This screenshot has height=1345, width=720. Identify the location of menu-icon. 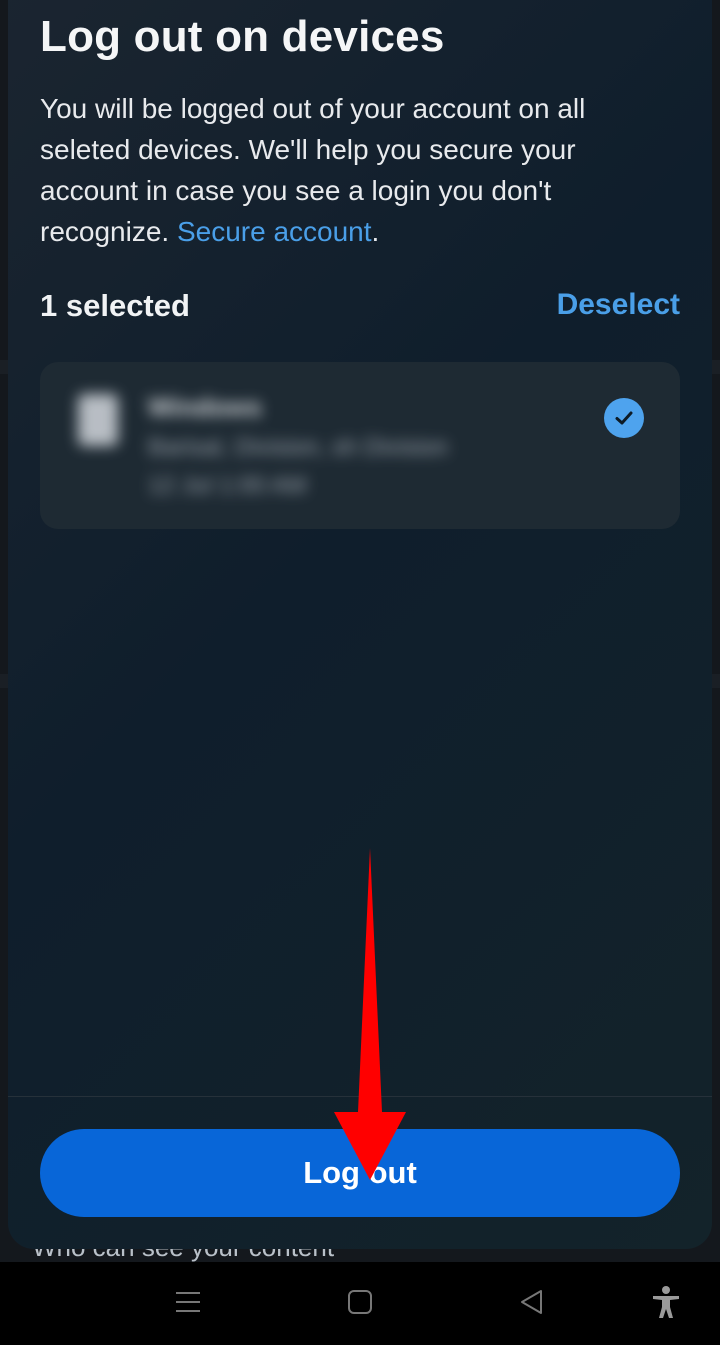
(188, 1302).